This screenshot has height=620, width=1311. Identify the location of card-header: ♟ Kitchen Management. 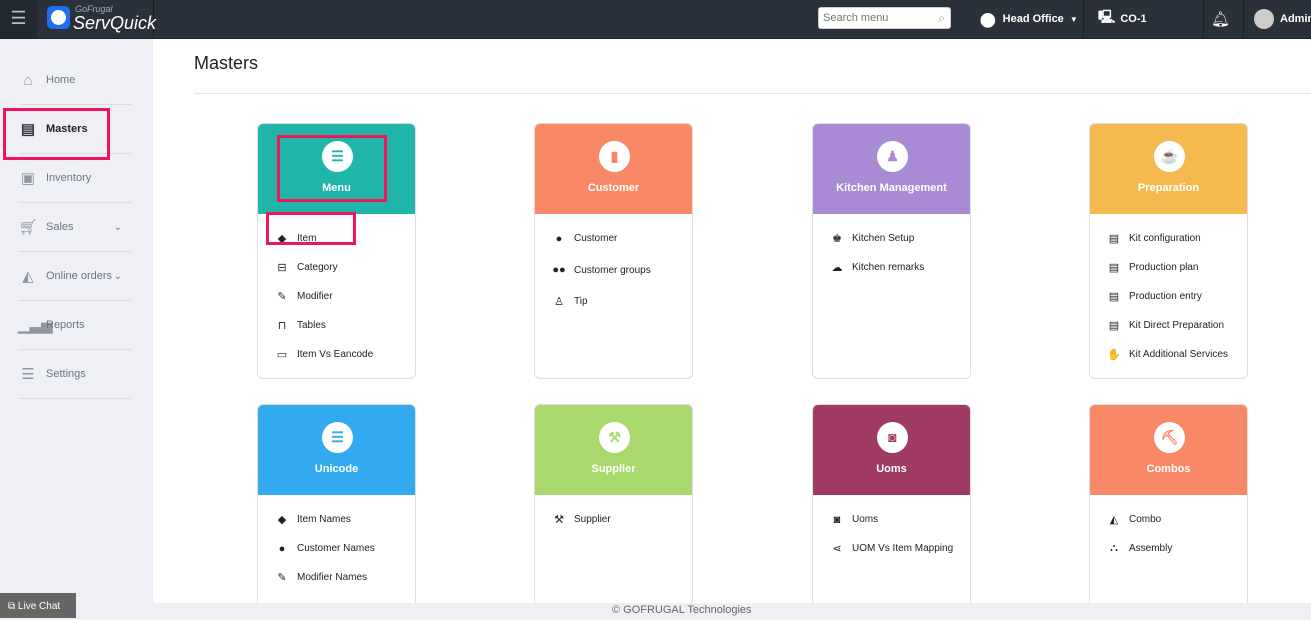
(891, 169).